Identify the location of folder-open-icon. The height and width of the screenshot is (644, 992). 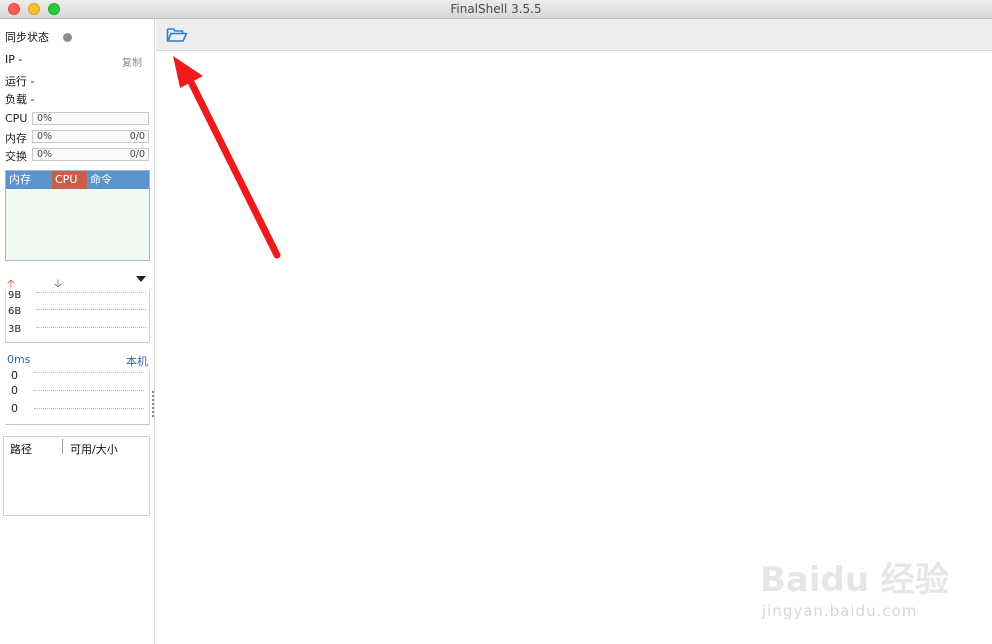
(177, 35).